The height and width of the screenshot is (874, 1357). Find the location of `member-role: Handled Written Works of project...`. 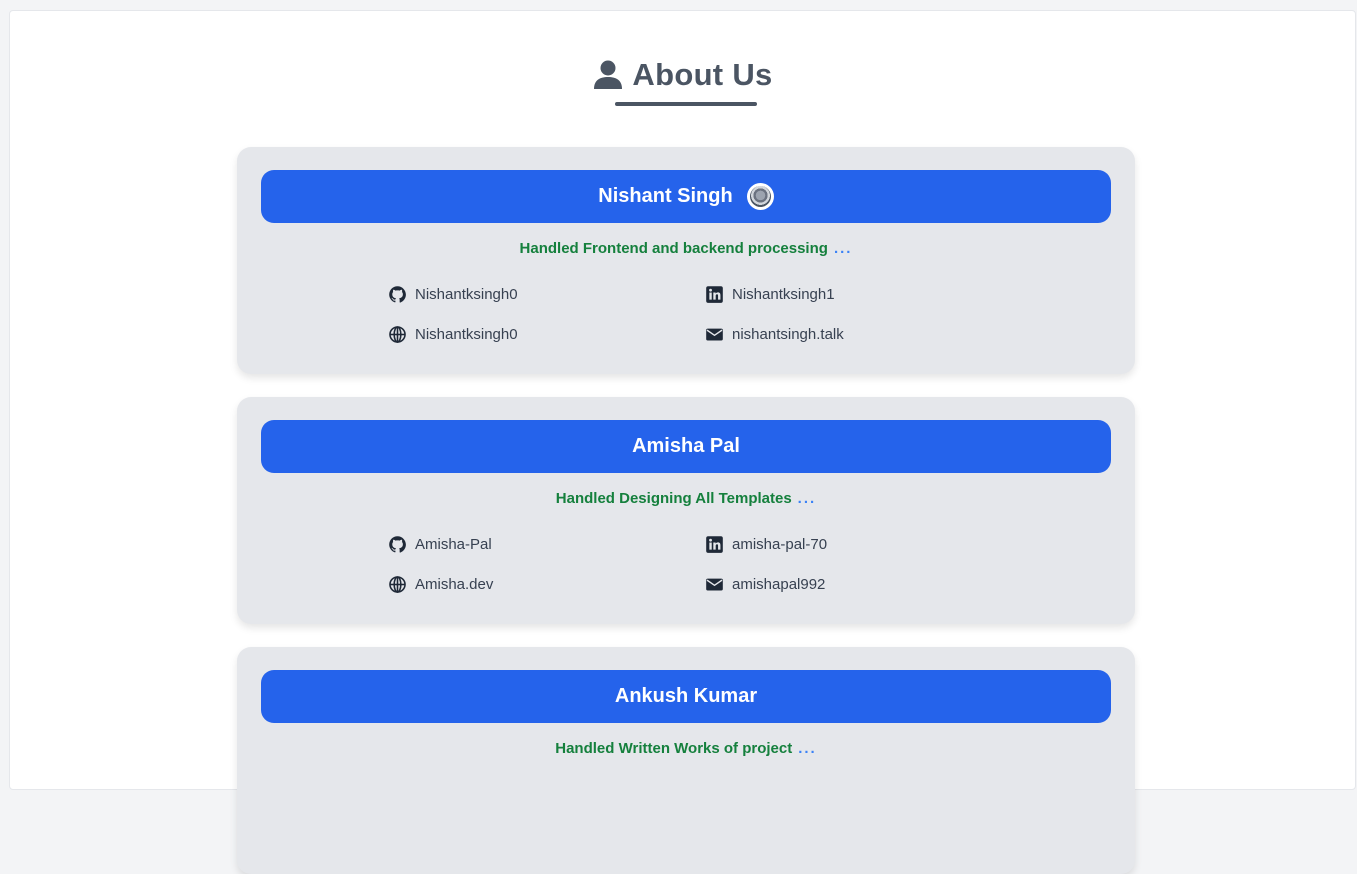

member-role: Handled Written Works of project... is located at coordinates (686, 748).